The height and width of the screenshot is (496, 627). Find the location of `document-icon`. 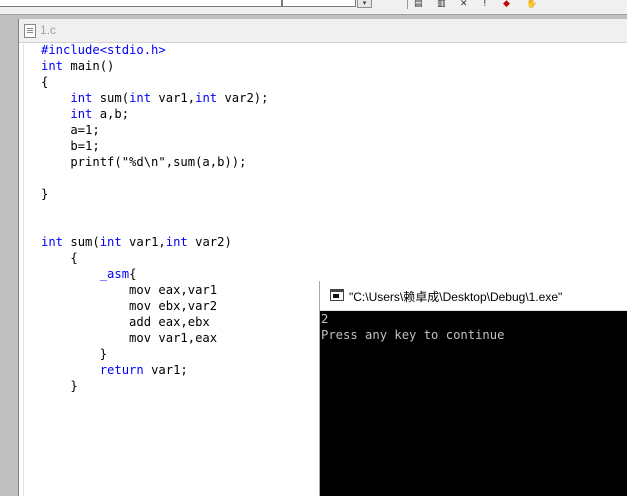

document-icon is located at coordinates (30, 31).